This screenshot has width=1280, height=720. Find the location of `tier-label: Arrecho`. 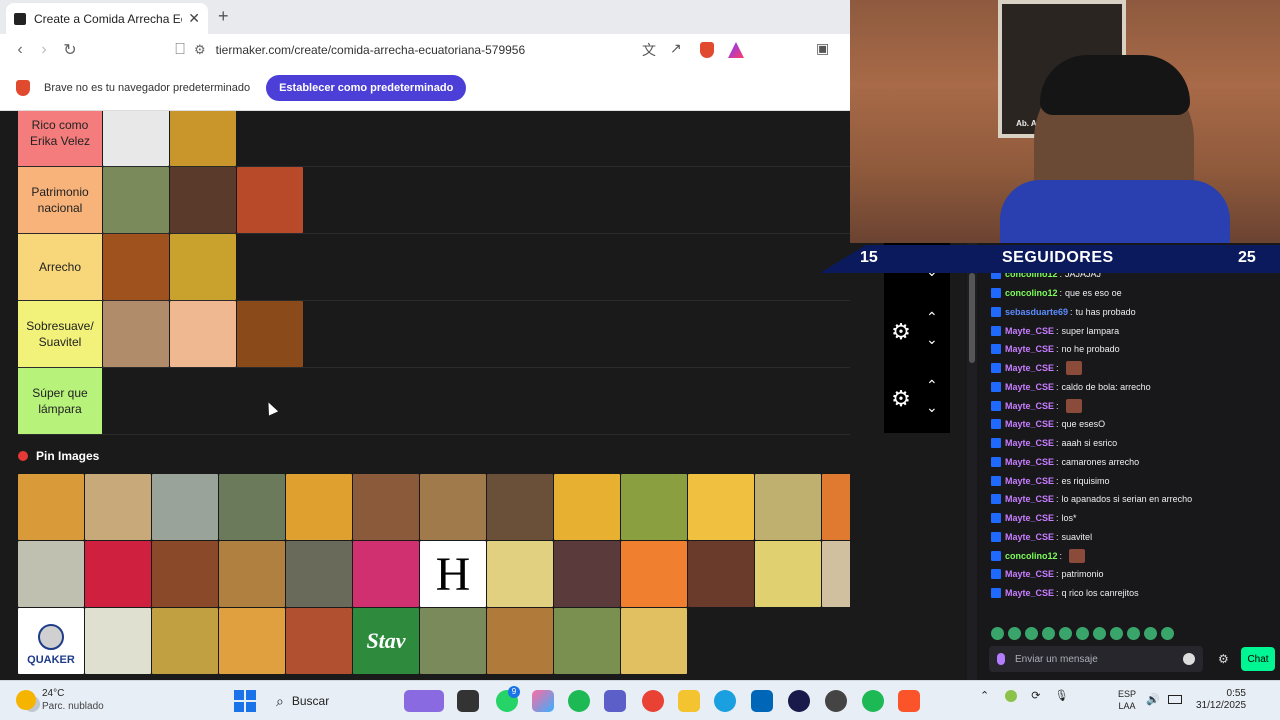

tier-label: Arrecho is located at coordinates (60, 267).